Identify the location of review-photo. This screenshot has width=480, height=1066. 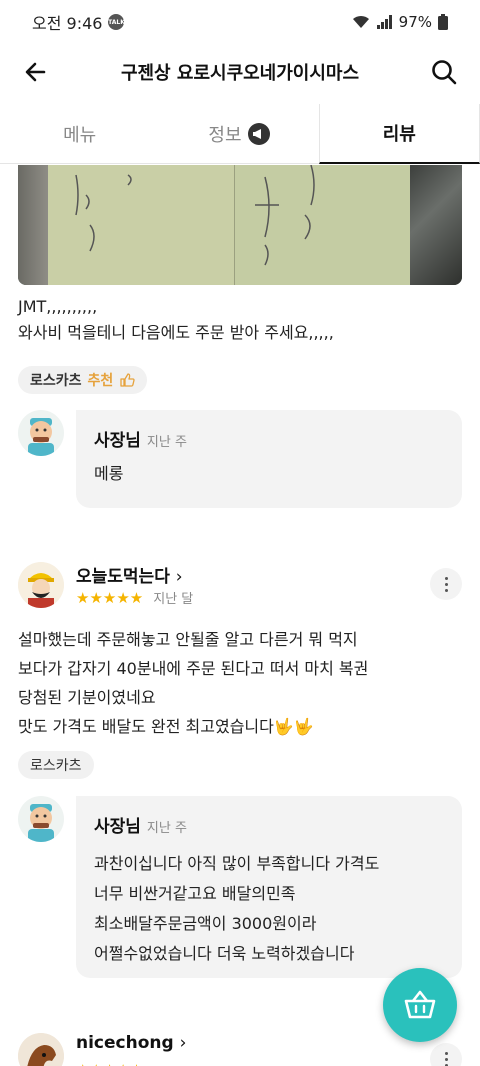
(240, 225).